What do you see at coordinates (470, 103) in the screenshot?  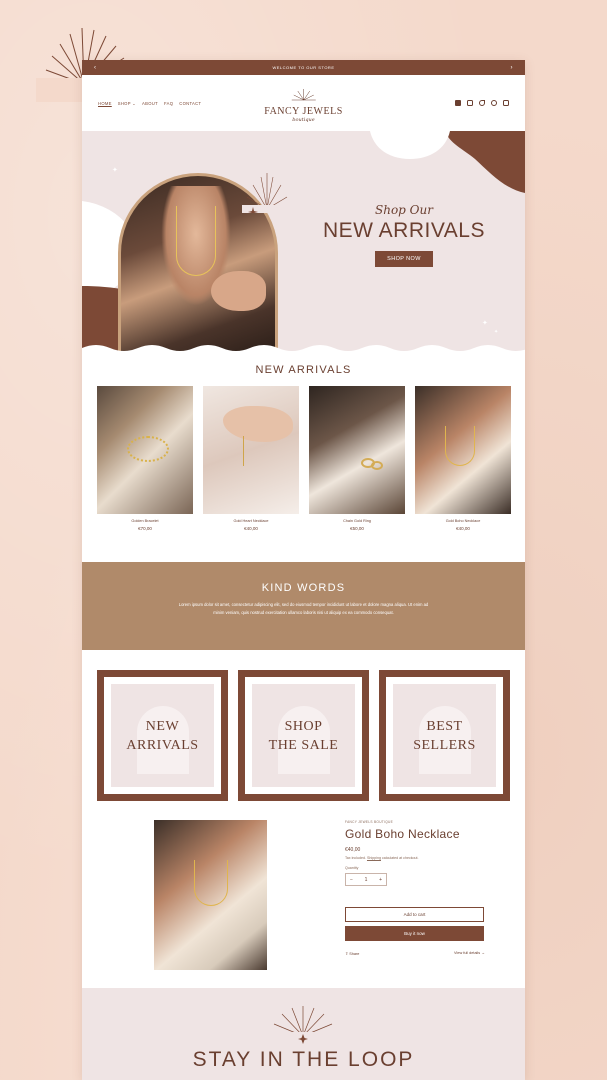 I see `instagram-icon` at bounding box center [470, 103].